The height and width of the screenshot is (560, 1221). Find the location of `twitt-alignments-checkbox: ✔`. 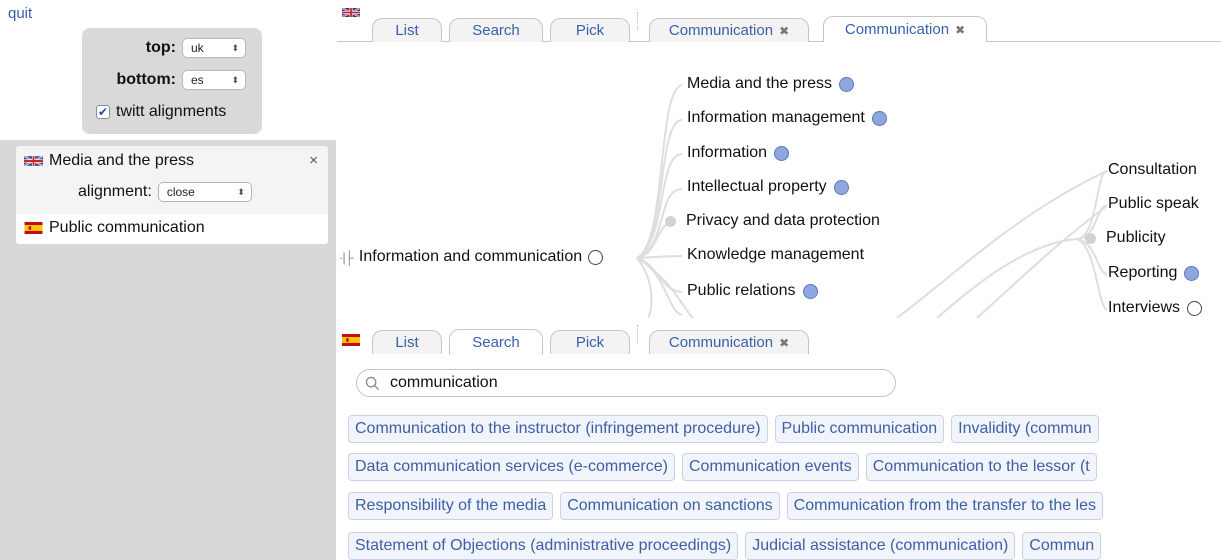

twitt-alignments-checkbox: ✔ is located at coordinates (103, 112).